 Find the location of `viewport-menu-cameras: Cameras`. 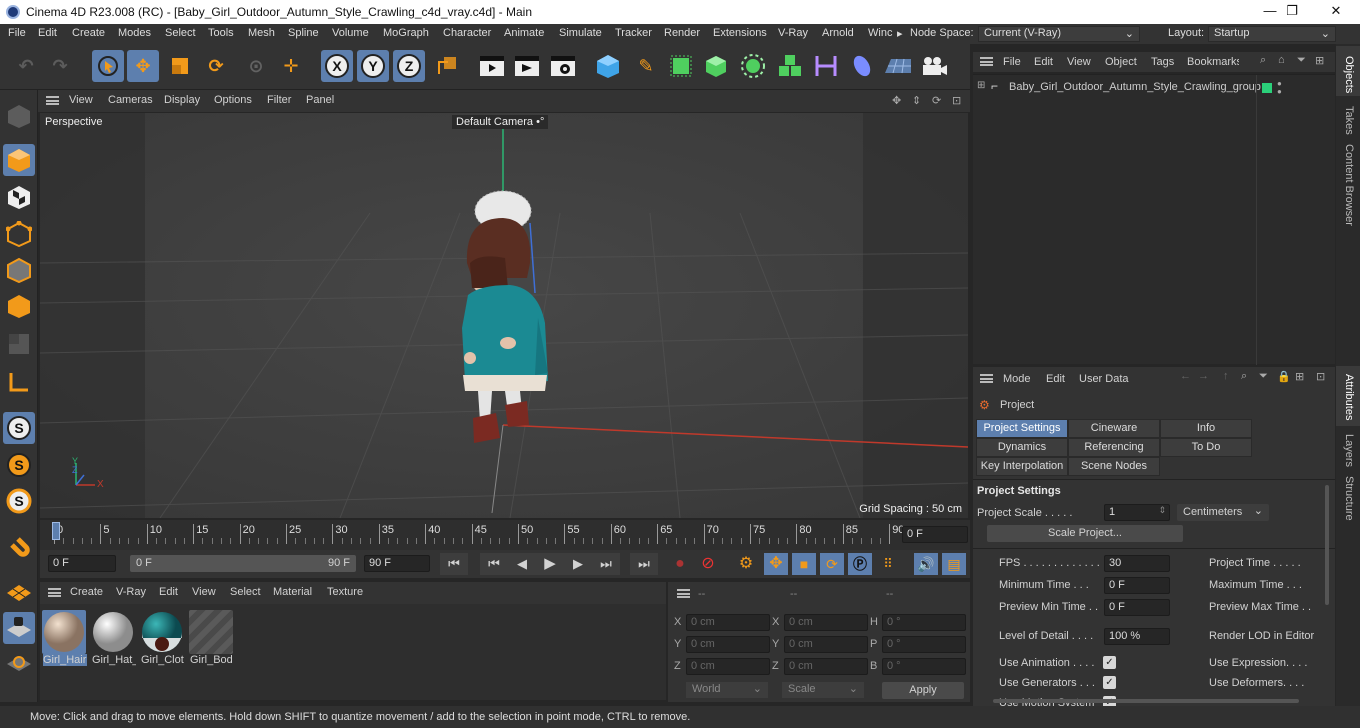

viewport-menu-cameras: Cameras is located at coordinates (130, 100).